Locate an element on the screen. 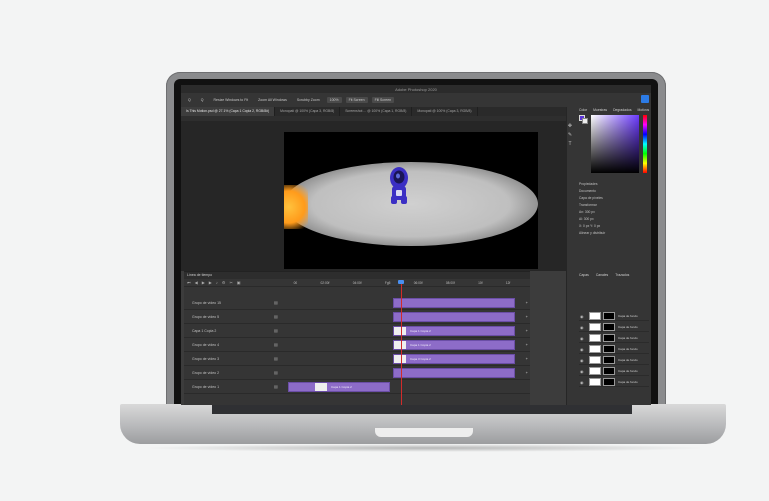 This screenshot has height=501, width=769. split-icon: ✂ is located at coordinates (230, 282).